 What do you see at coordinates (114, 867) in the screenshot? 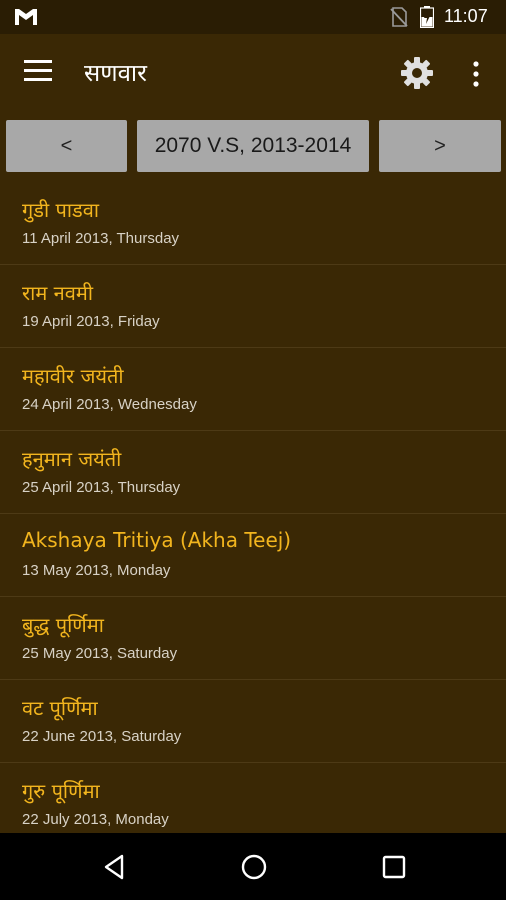
I see `back-icon` at bounding box center [114, 867].